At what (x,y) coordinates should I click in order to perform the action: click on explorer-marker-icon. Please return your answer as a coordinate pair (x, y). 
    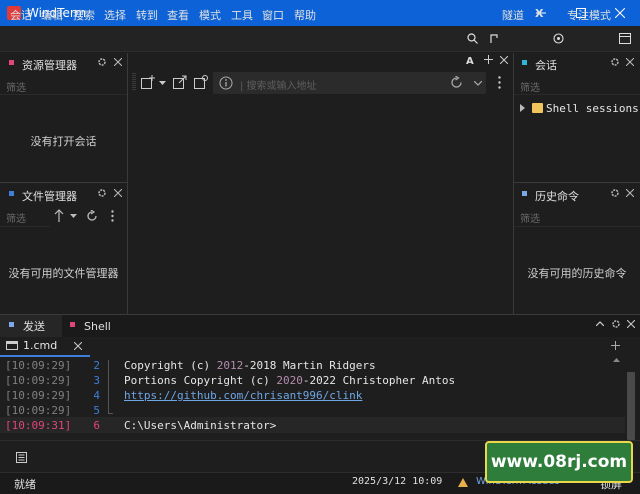
    Looking at the image, I should click on (11, 62).